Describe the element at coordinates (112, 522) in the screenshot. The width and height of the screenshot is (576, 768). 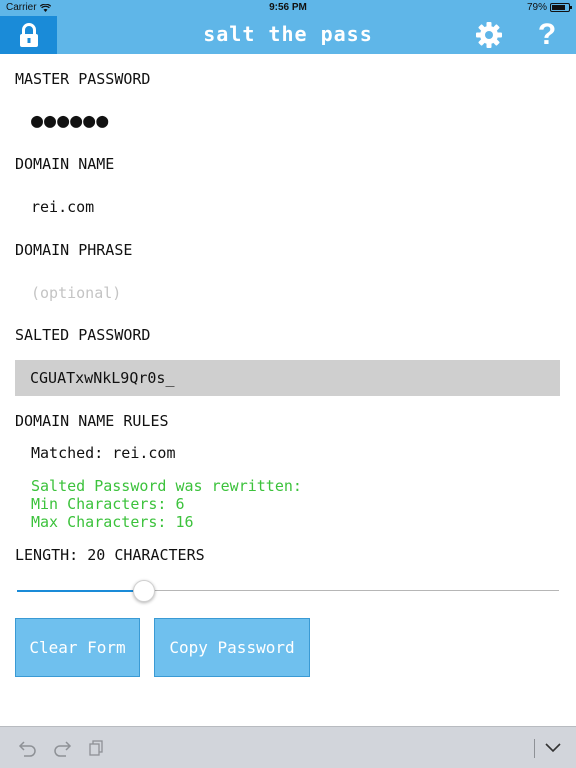
I see `max-characters-text: Max Characters: 16` at that location.